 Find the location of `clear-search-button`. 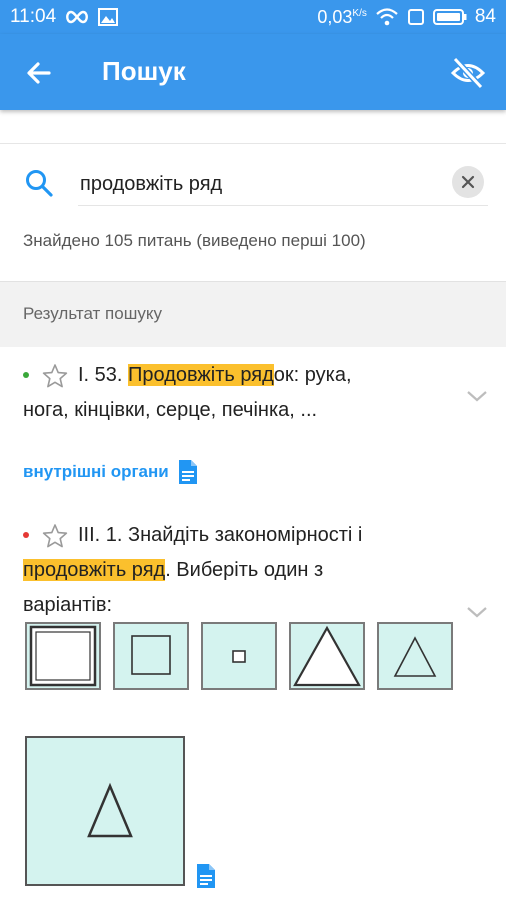

clear-search-button is located at coordinates (468, 182).